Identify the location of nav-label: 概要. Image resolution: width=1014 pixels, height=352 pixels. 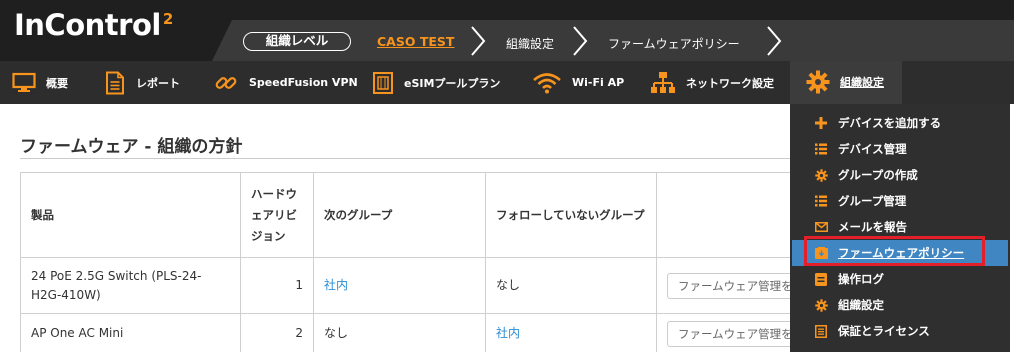
(57, 83).